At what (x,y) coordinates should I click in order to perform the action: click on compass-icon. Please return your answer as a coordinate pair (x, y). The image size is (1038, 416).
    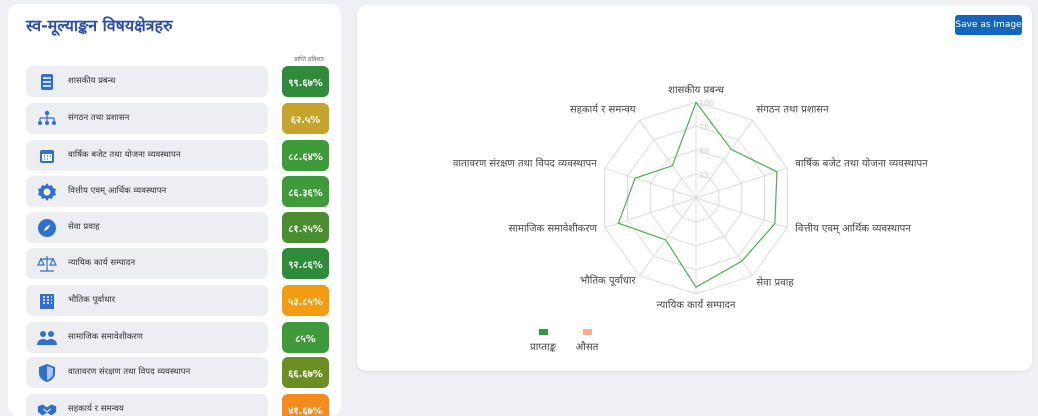
    Looking at the image, I should click on (47, 228).